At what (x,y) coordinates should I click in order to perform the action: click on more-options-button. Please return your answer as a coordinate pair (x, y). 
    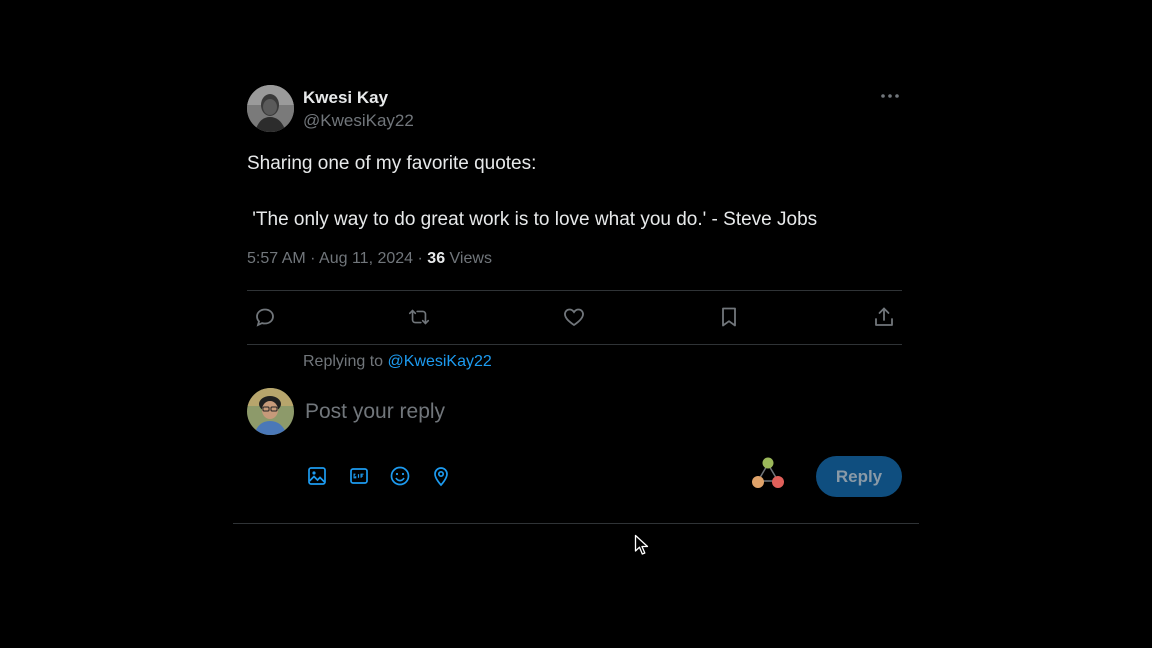
    Looking at the image, I should click on (890, 96).